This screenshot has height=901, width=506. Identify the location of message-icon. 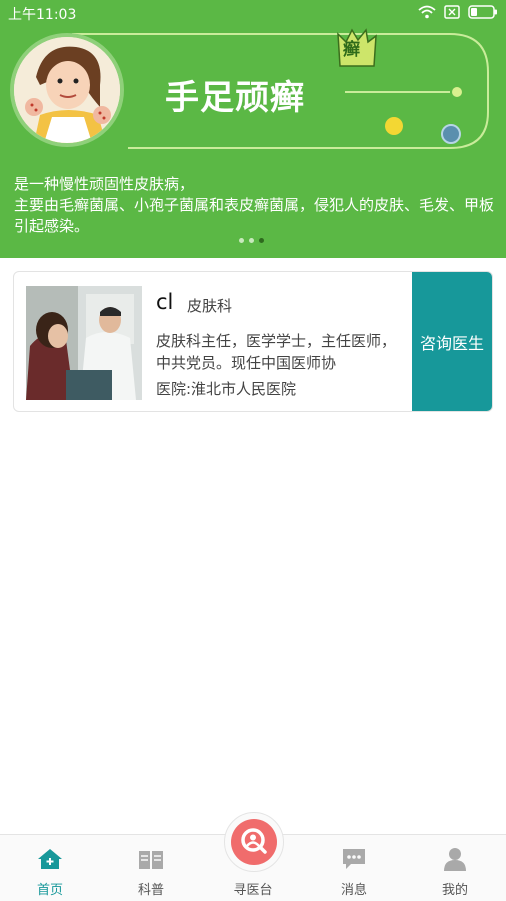
(354, 859).